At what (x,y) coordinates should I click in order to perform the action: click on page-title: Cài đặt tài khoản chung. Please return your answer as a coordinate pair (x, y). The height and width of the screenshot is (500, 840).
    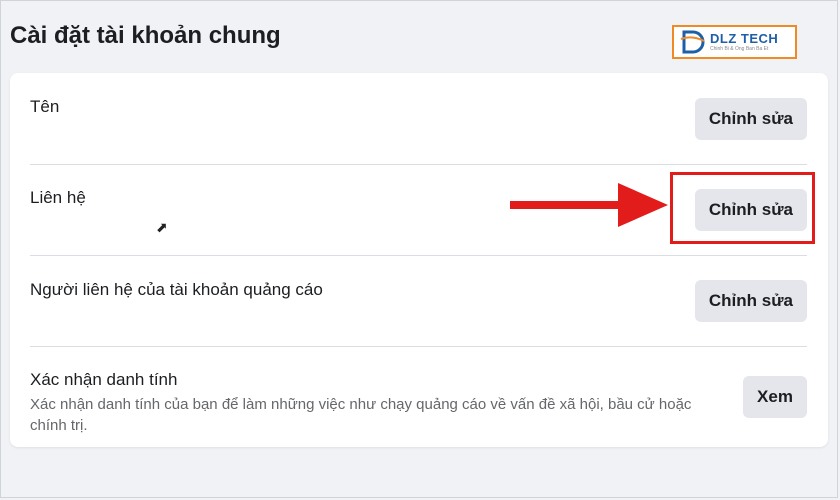
    Looking at the image, I should click on (145, 35).